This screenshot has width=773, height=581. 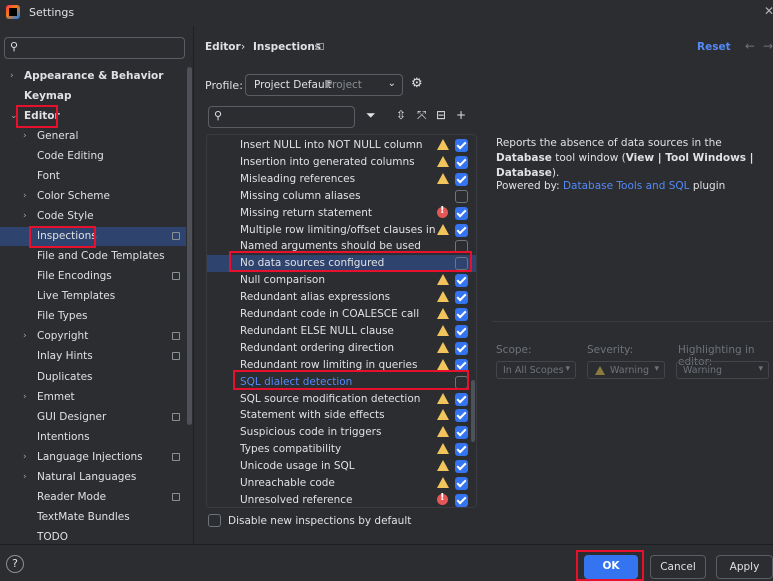 I want to click on back-arrow-icon: ←, so click(x=750, y=46).